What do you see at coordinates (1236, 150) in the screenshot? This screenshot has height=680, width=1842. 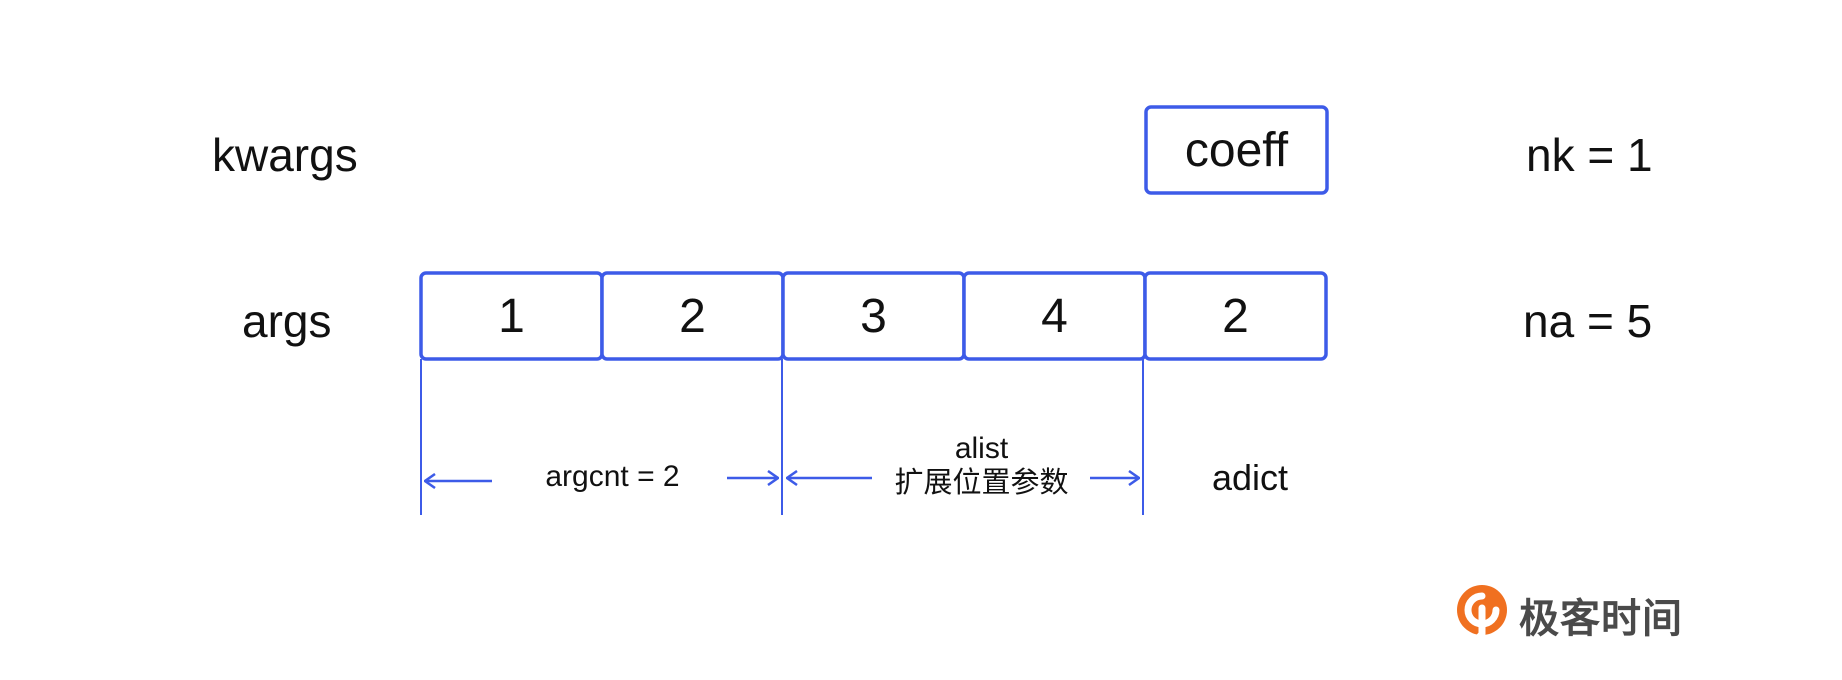 I see `kwargs-cell-box` at bounding box center [1236, 150].